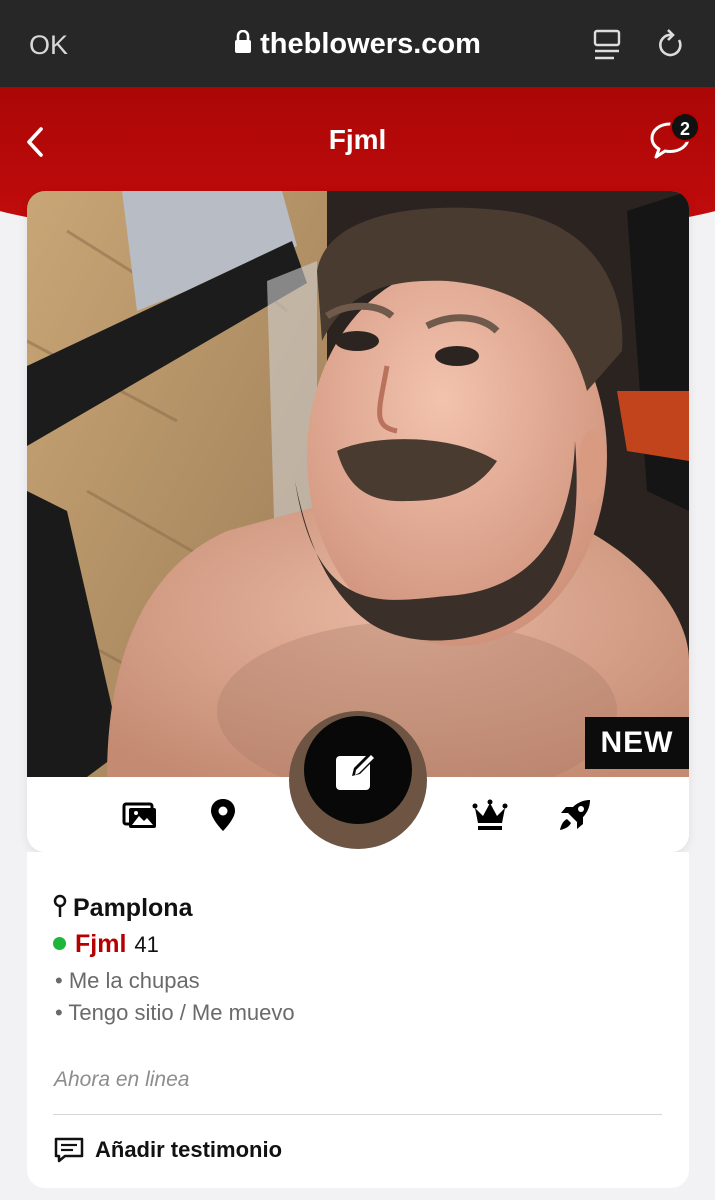 The image size is (715, 1200). What do you see at coordinates (127, 980) in the screenshot?
I see `tag-item: • Me la chupas` at bounding box center [127, 980].